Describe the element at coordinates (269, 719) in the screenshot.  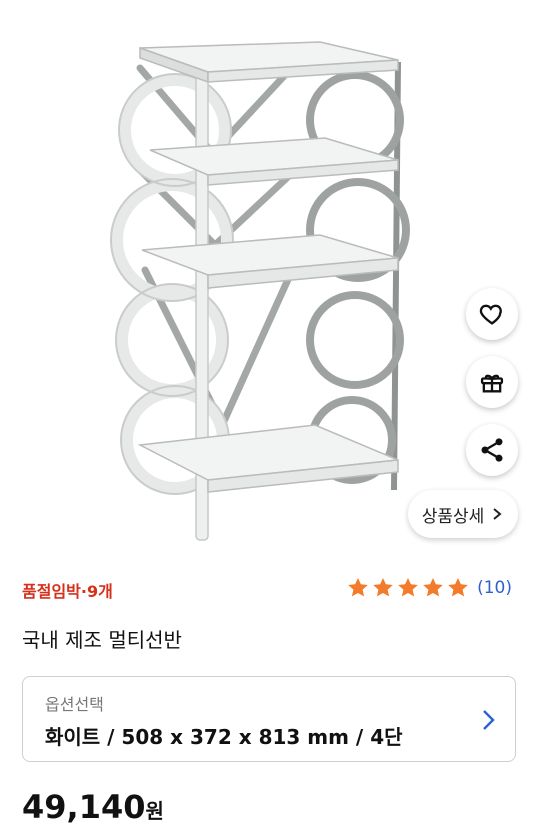
I see `option-selector: 옵션선택 화이트 / 508 x 372 x 813 mm / 4단` at that location.